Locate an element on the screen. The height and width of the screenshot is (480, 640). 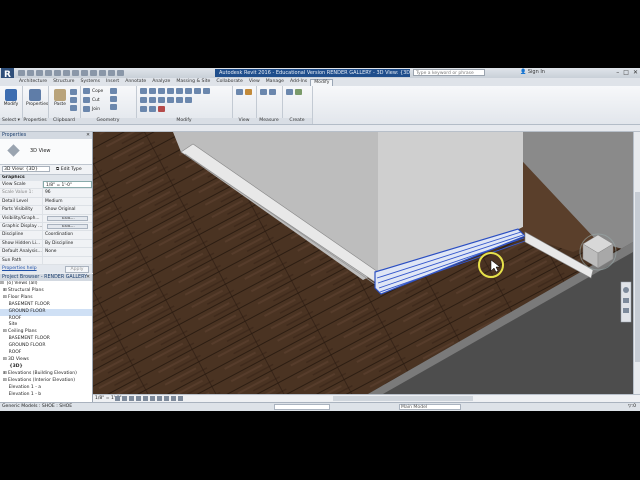
measure-tool-icon is located at coordinates (263, 92).